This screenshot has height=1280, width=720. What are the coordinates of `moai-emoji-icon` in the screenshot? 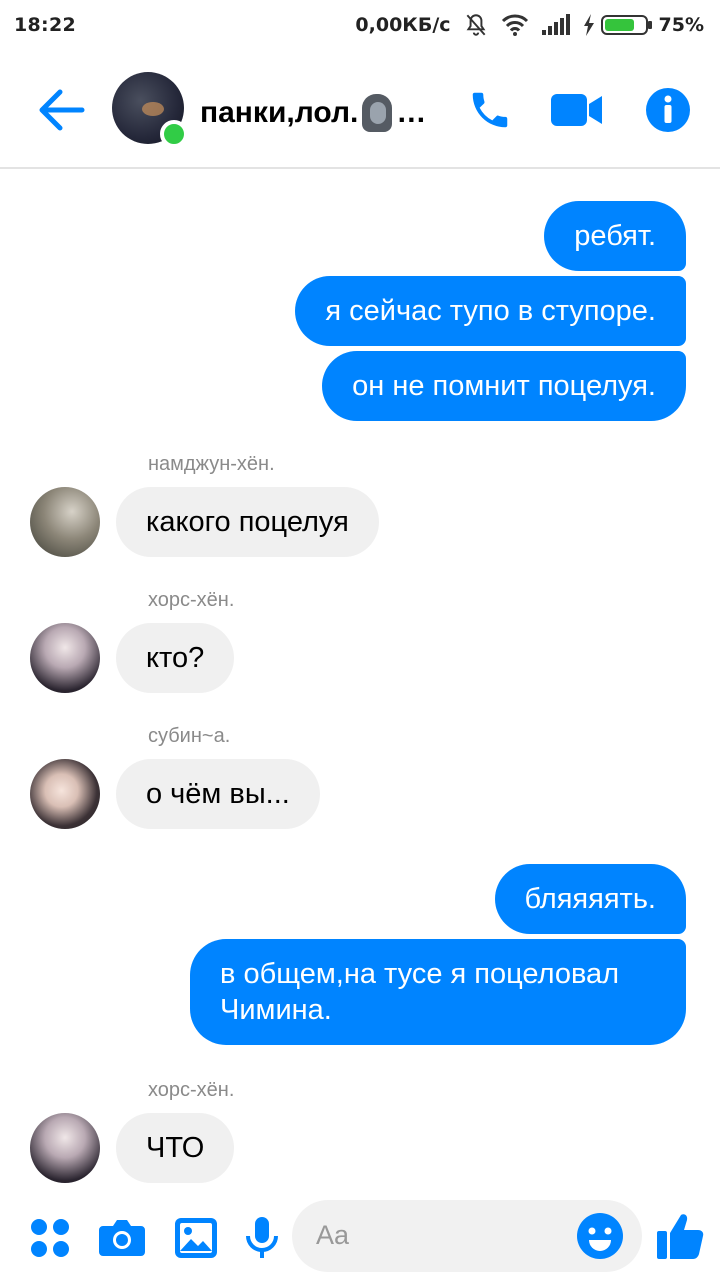 It's located at (377, 113).